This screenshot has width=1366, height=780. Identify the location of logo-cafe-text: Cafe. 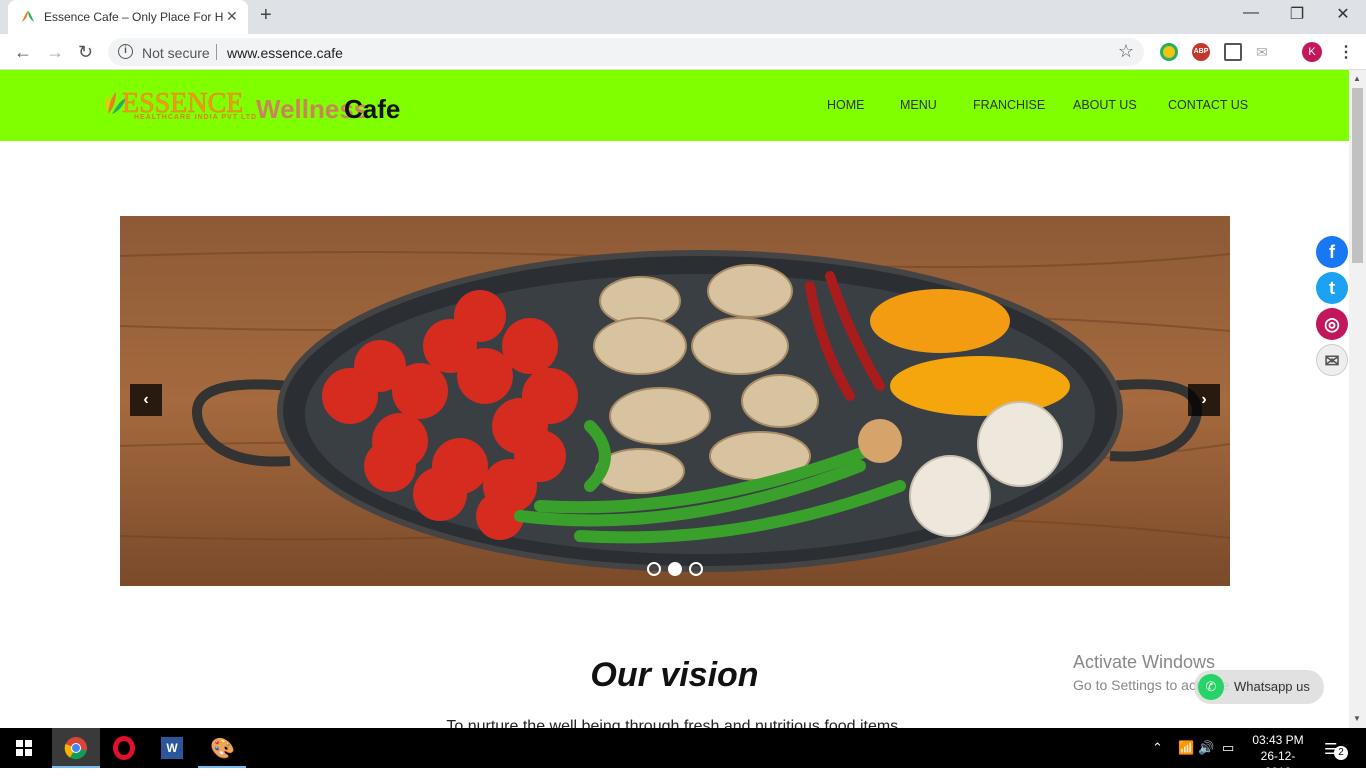
(372, 109).